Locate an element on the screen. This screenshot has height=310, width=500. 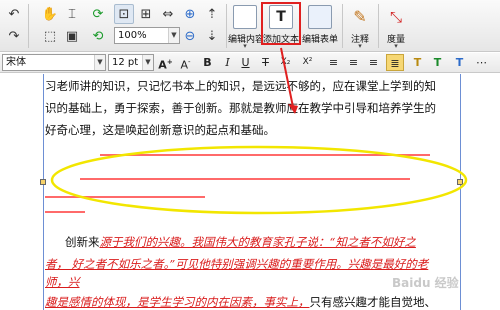
highlight-box is located at coordinates (281, 23).